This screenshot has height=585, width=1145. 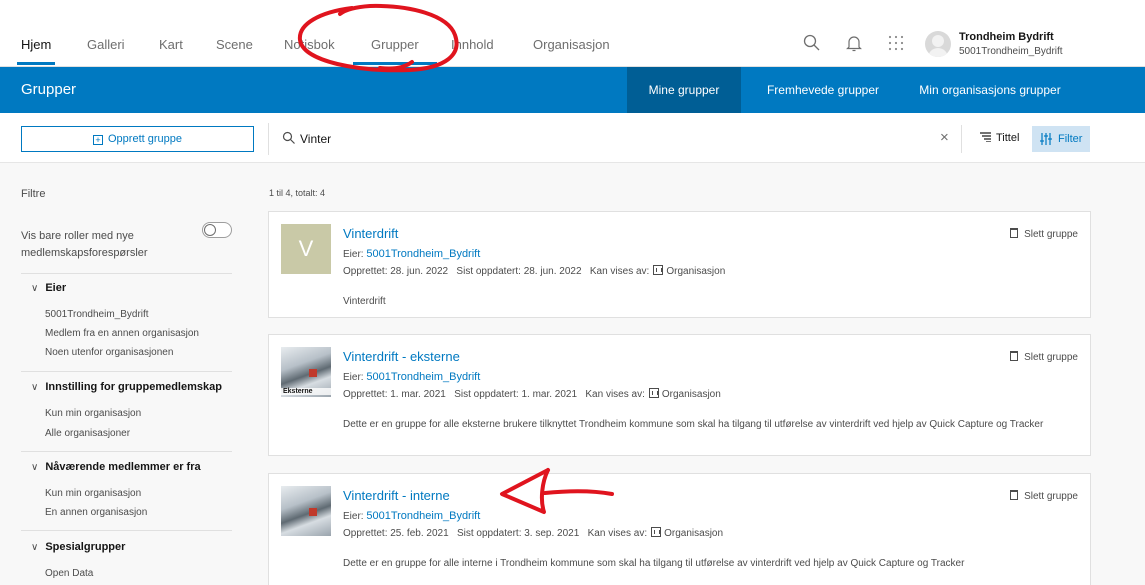 What do you see at coordinates (234, 33) in the screenshot?
I see `nav-tab-scene: Scene` at bounding box center [234, 33].